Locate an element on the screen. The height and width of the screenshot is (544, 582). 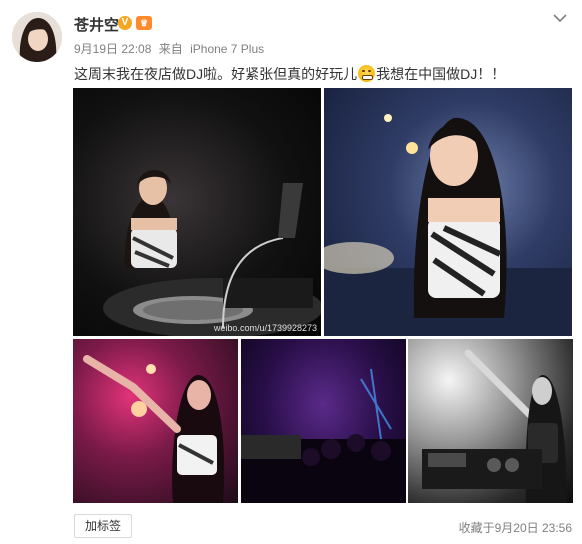
source-prefix: 来自 is located at coordinates (170, 49).